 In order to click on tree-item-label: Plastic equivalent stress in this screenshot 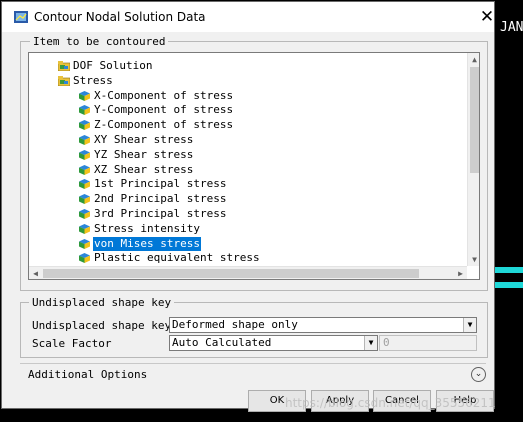, I will do `click(177, 258)`.